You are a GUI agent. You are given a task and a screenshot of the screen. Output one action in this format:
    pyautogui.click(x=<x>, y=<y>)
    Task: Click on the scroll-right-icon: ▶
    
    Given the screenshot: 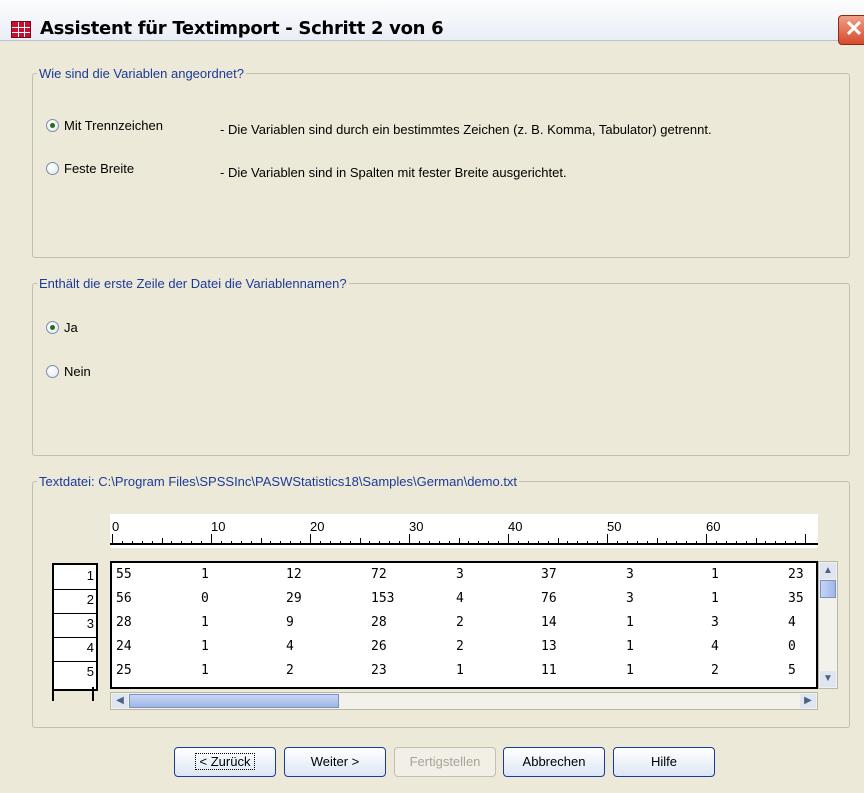 What is the action you would take?
    pyautogui.click(x=808, y=701)
    